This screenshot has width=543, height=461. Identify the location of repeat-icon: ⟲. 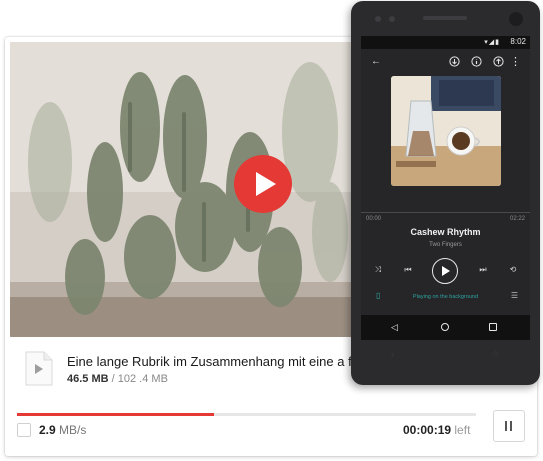
(513, 269).